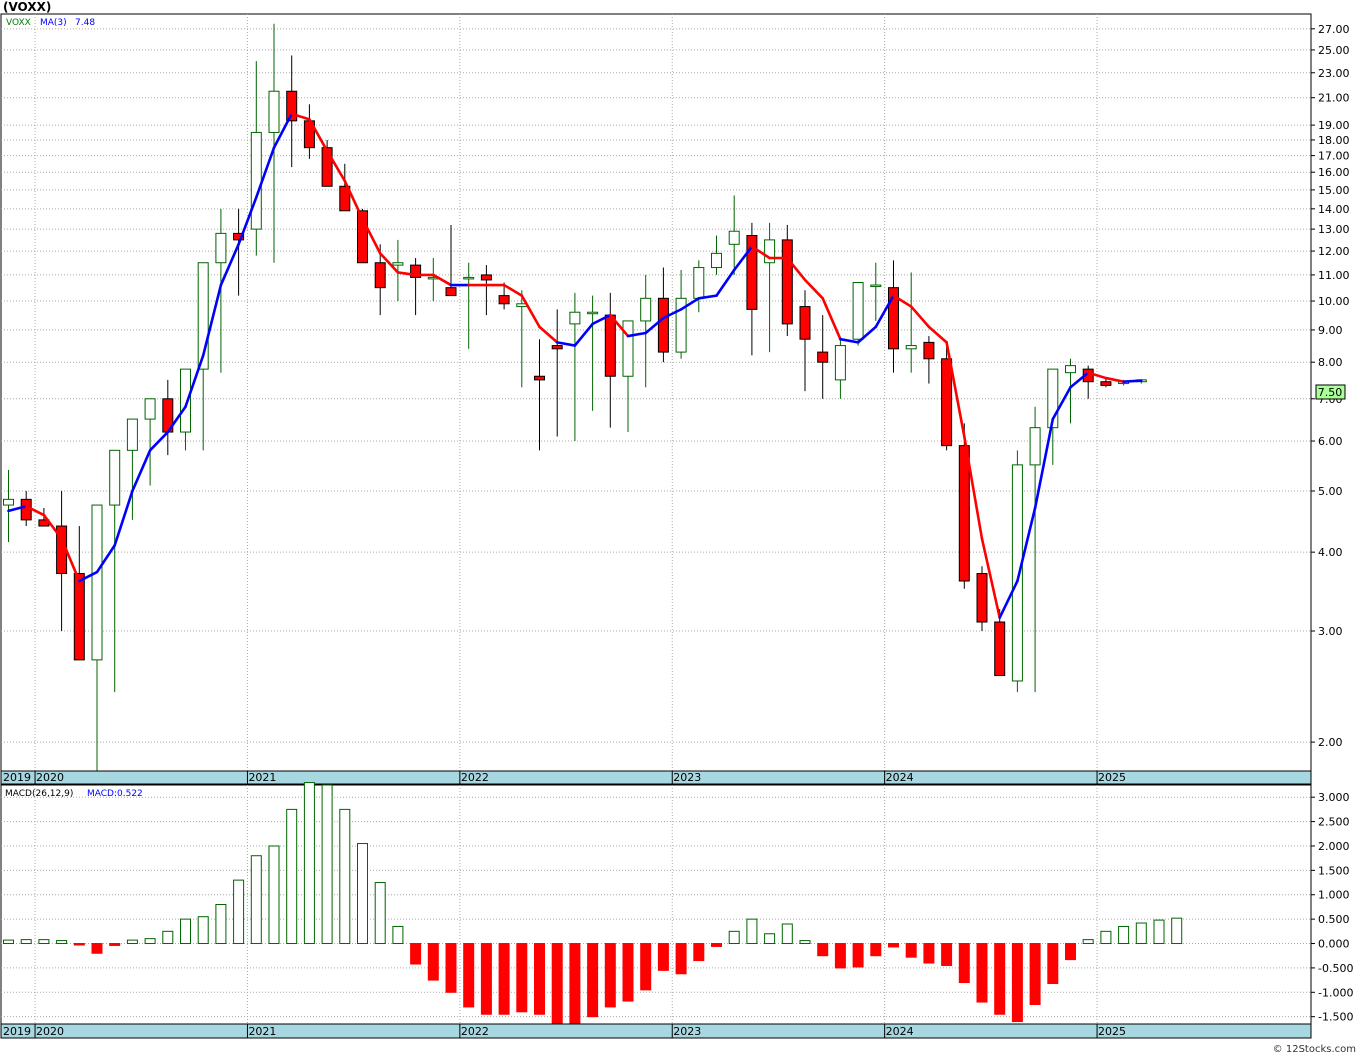 The image size is (1360, 1056). I want to click on legend-ma-value: 7.48, so click(85, 23).